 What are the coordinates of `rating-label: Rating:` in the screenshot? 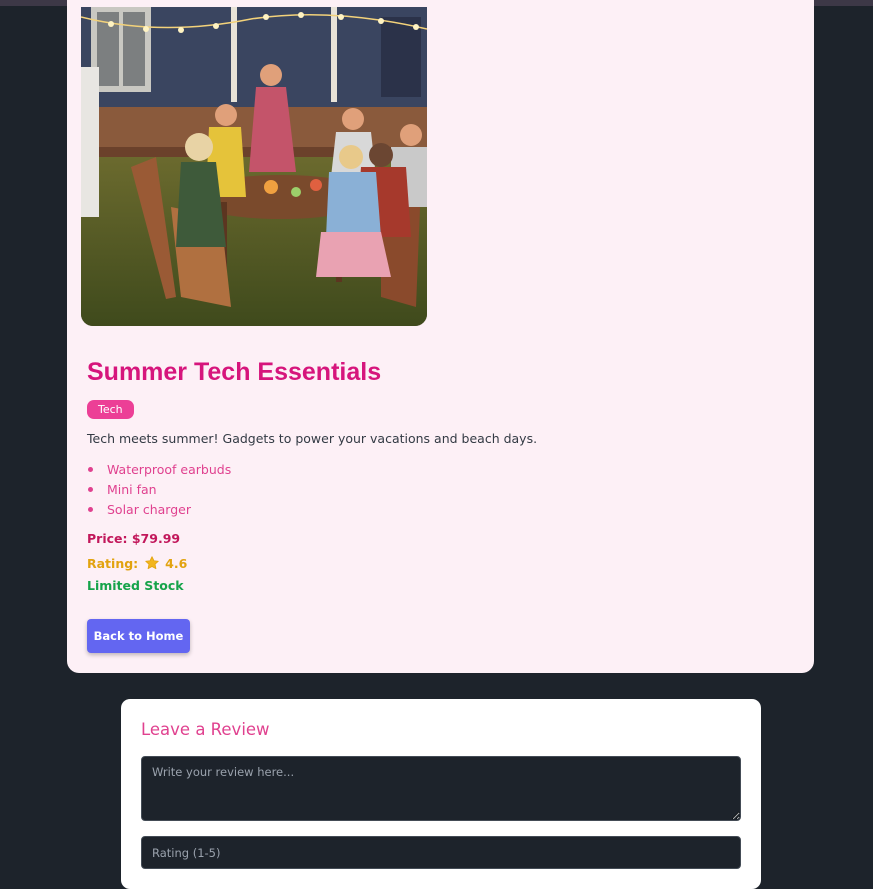 It's located at (113, 563).